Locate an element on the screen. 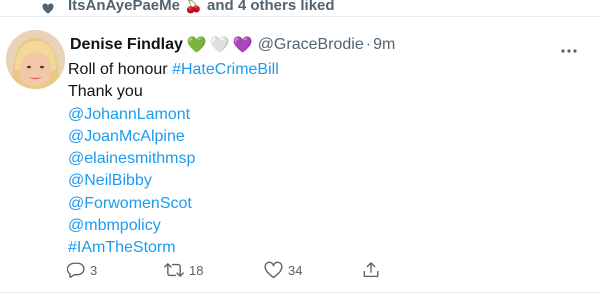  reply-count: 3 is located at coordinates (94, 270).